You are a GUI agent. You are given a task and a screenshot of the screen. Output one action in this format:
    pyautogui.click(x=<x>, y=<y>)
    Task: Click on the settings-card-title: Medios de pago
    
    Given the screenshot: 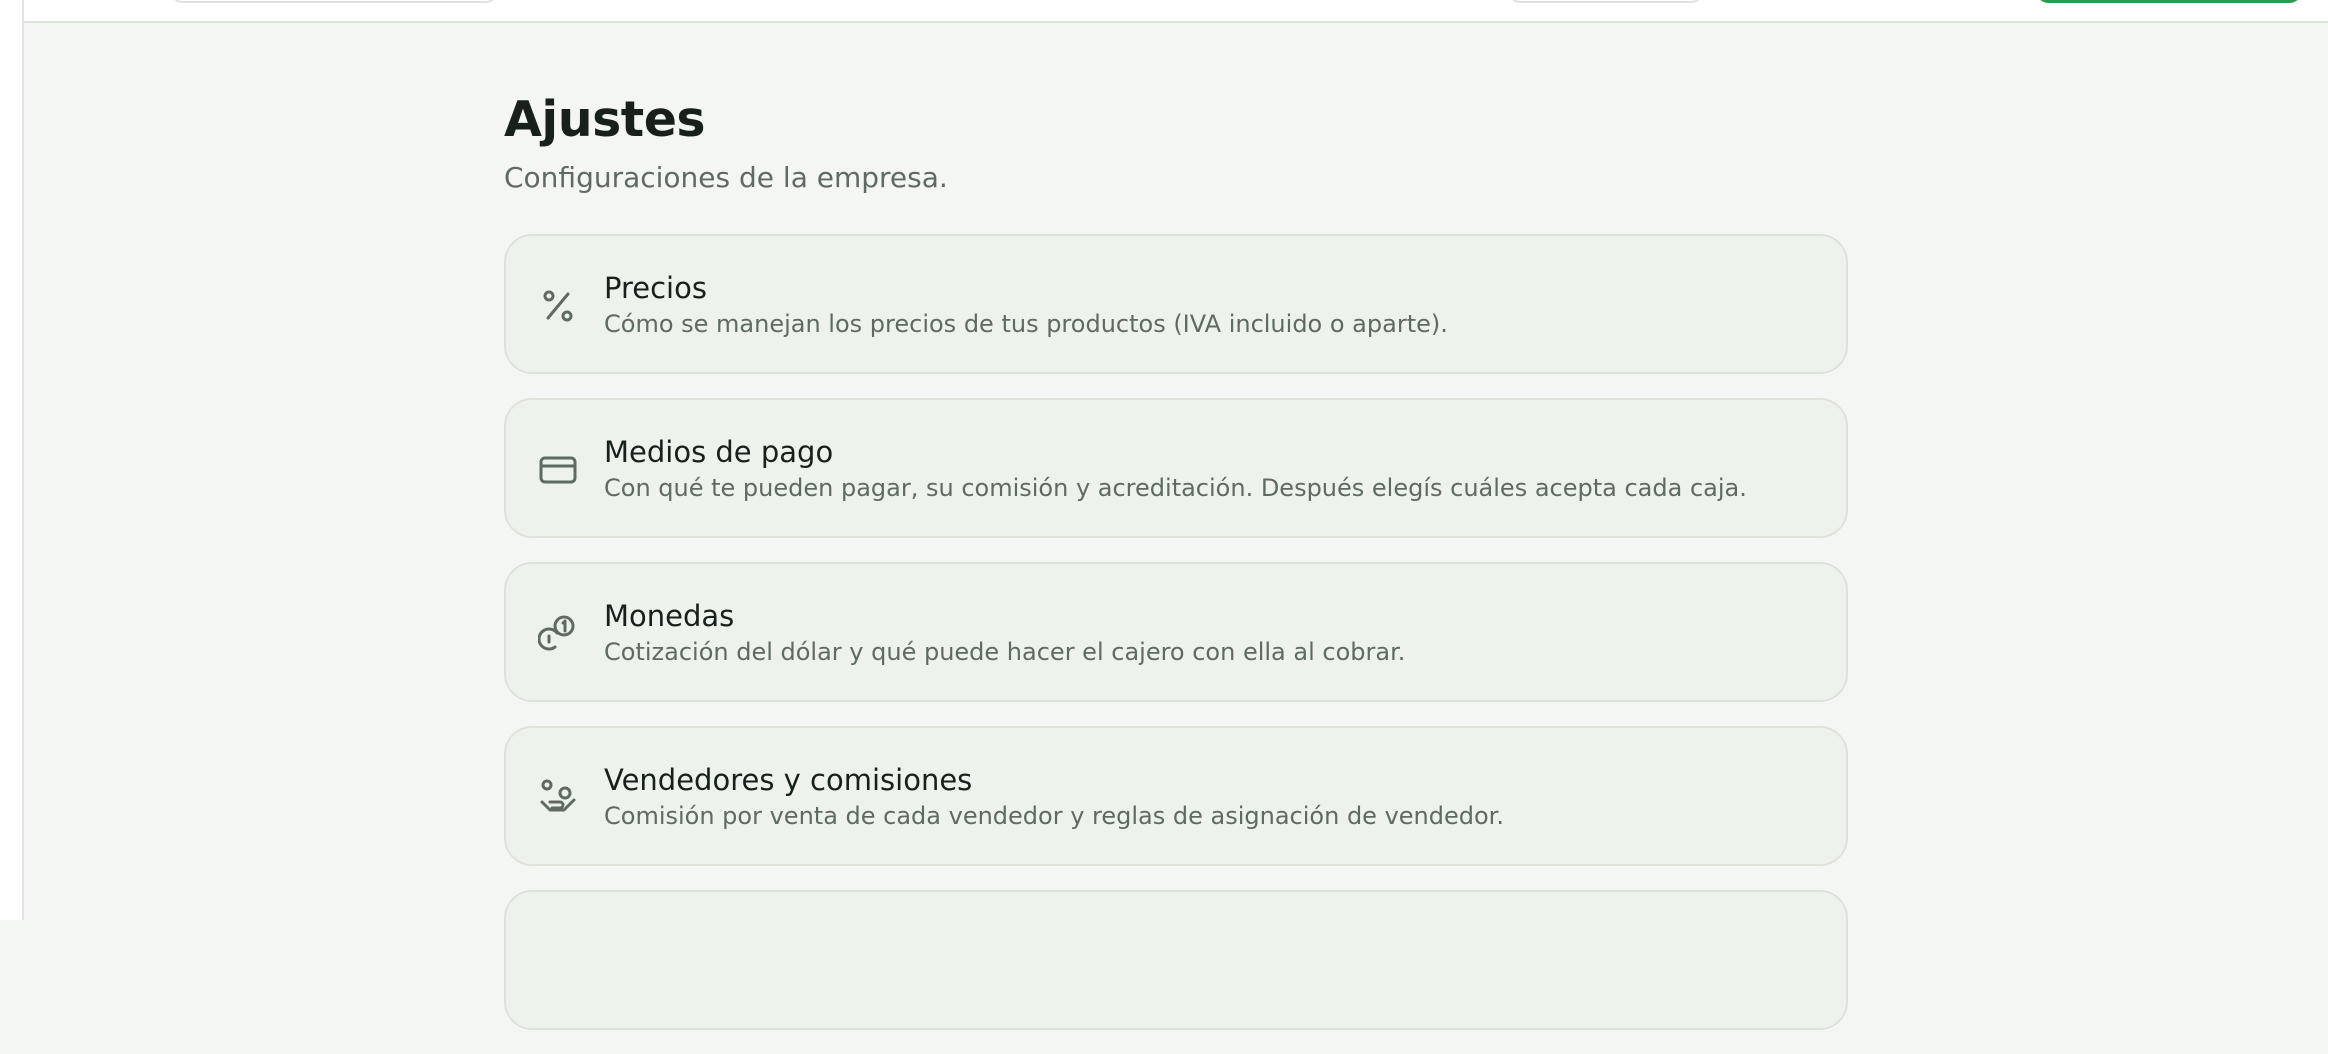 What is the action you would take?
    pyautogui.click(x=719, y=452)
    